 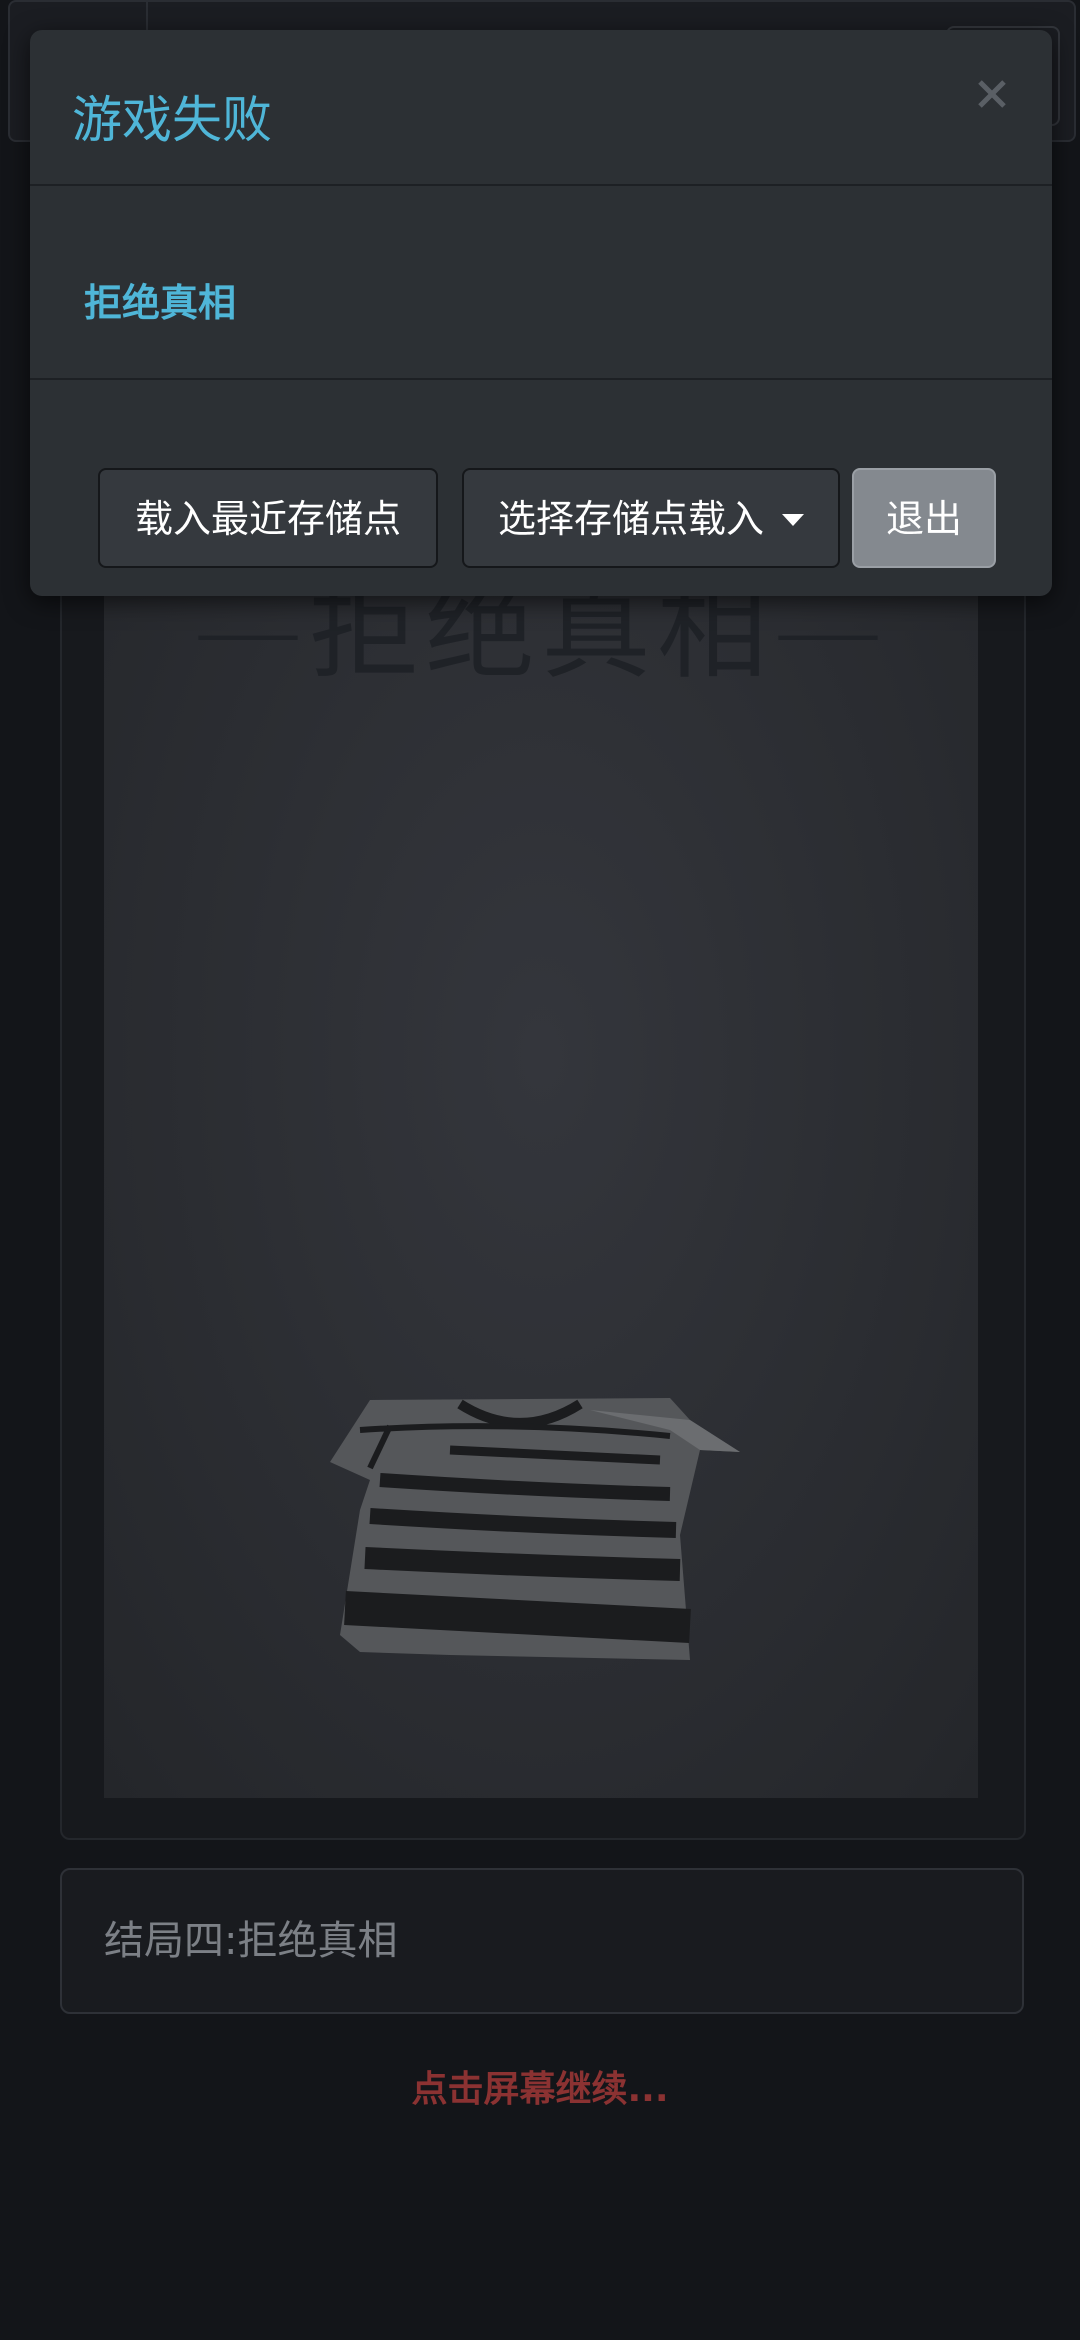 I want to click on close-icon, so click(x=992, y=94).